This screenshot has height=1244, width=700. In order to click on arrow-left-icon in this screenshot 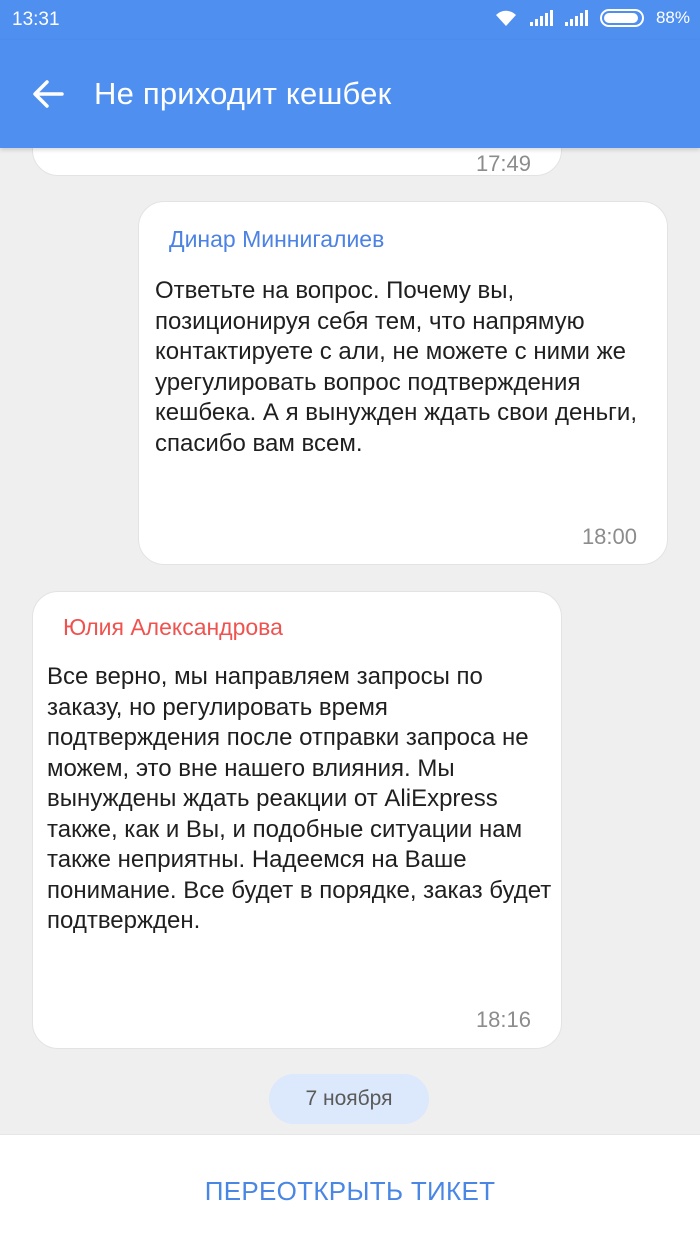, I will do `click(48, 94)`.